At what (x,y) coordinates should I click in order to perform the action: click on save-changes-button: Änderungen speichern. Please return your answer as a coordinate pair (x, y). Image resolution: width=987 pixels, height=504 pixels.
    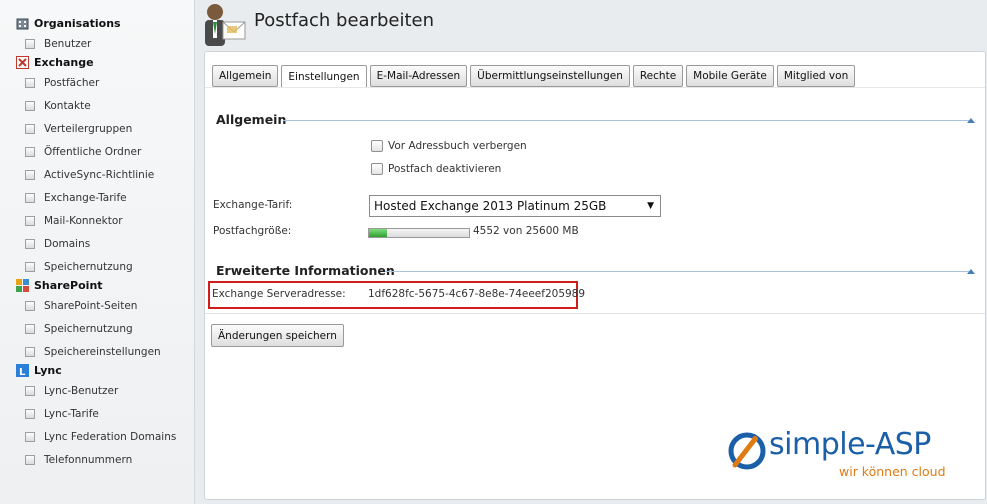
    Looking at the image, I should click on (277, 335).